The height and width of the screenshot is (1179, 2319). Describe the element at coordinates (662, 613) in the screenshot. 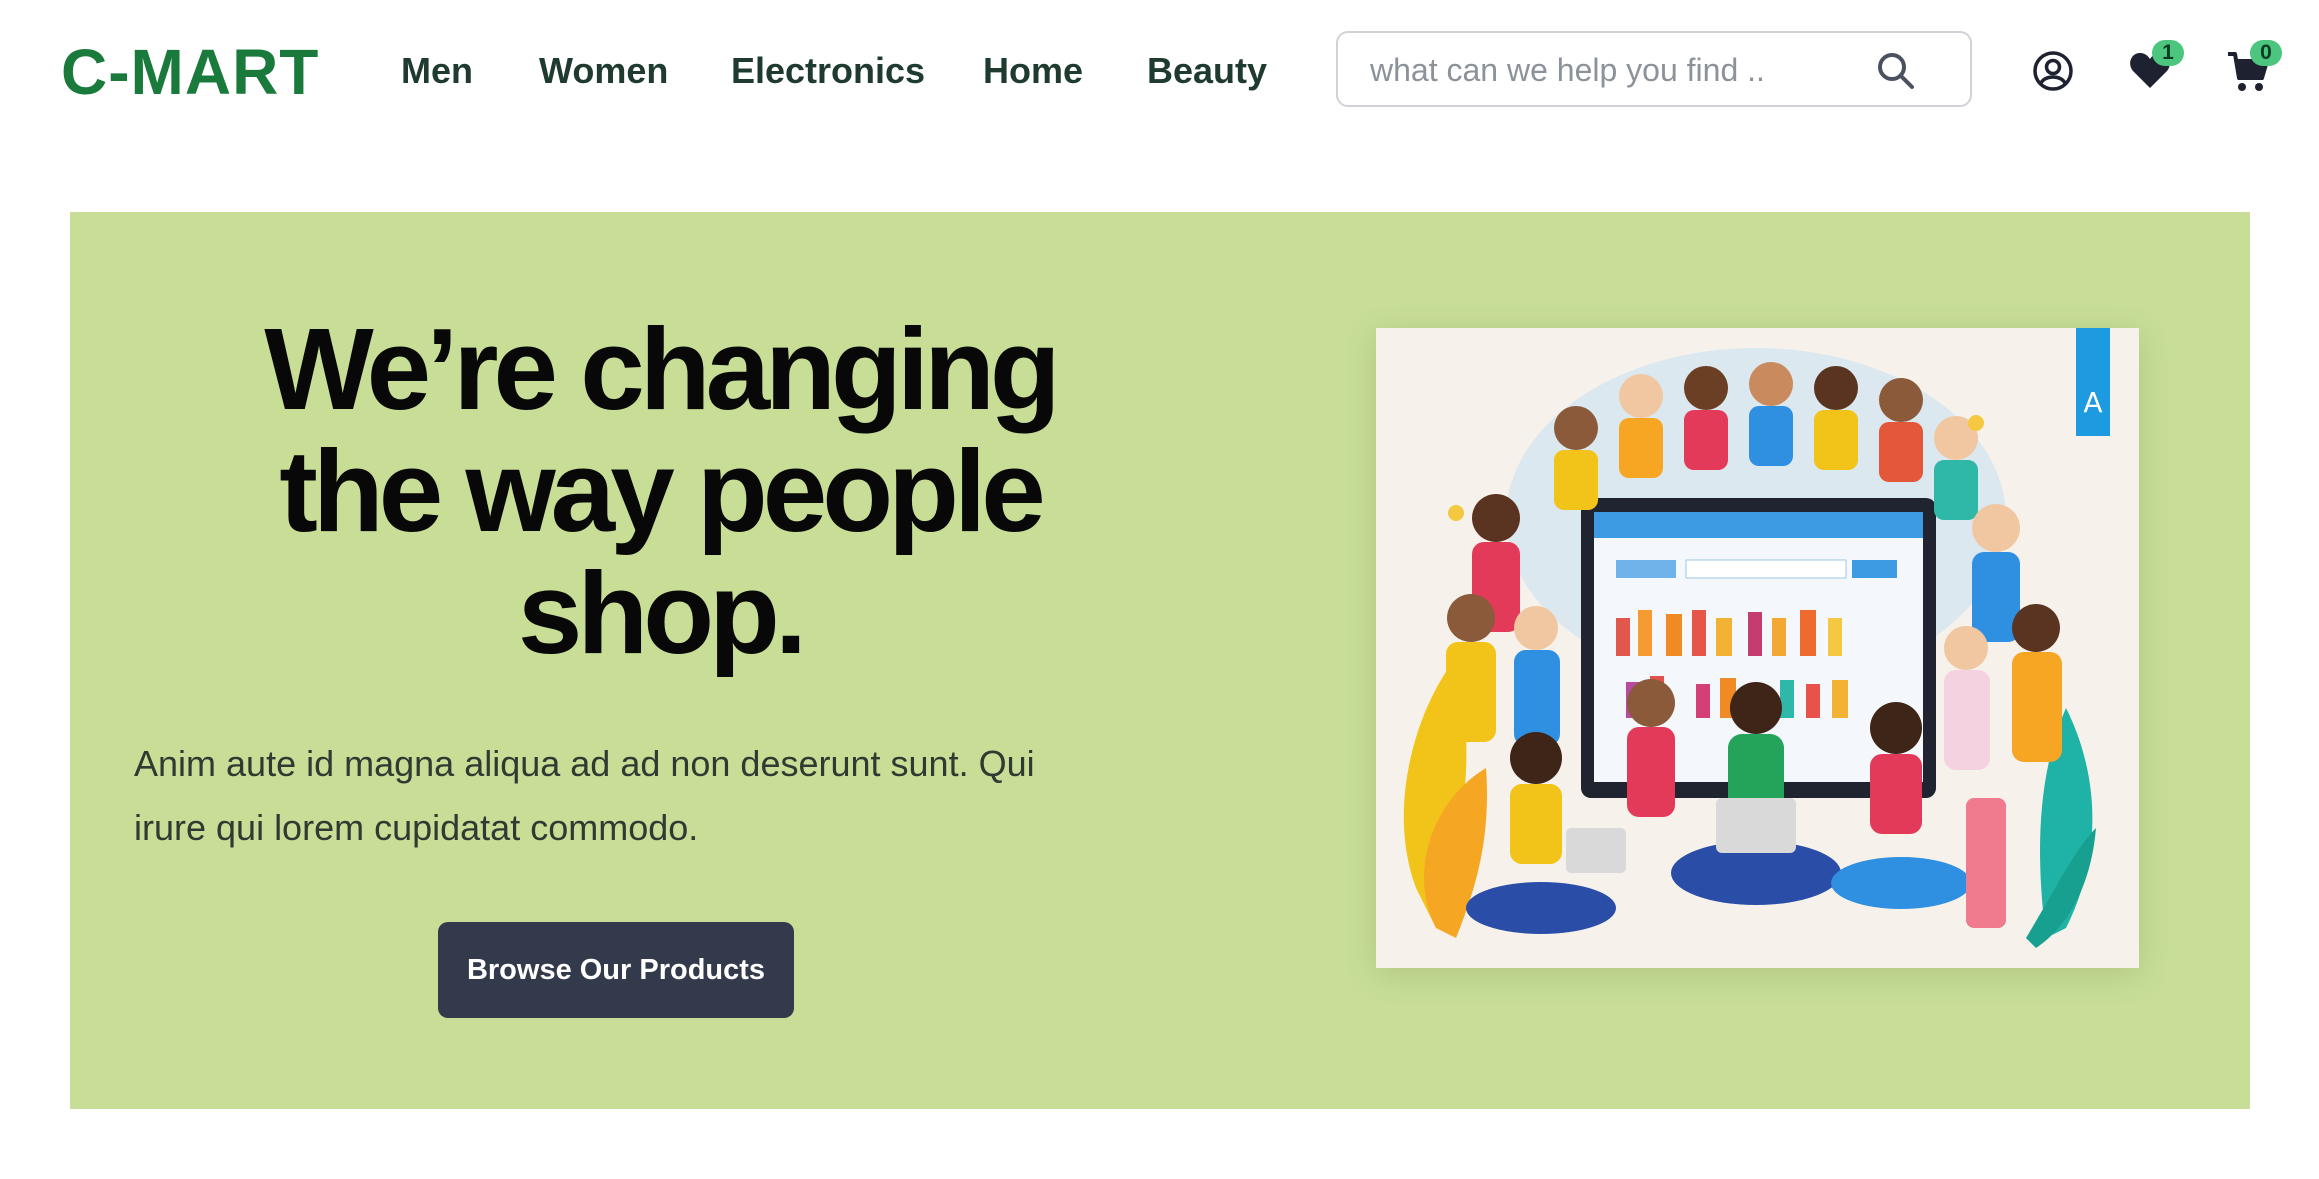

I see `hero-heading-line-3: shop.` at that location.